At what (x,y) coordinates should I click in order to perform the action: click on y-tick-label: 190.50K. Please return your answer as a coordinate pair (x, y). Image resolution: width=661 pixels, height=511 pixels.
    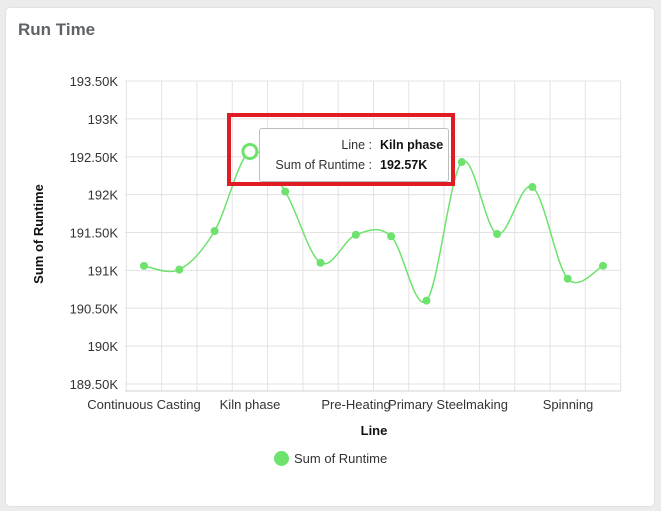
    Looking at the image, I should click on (94, 308).